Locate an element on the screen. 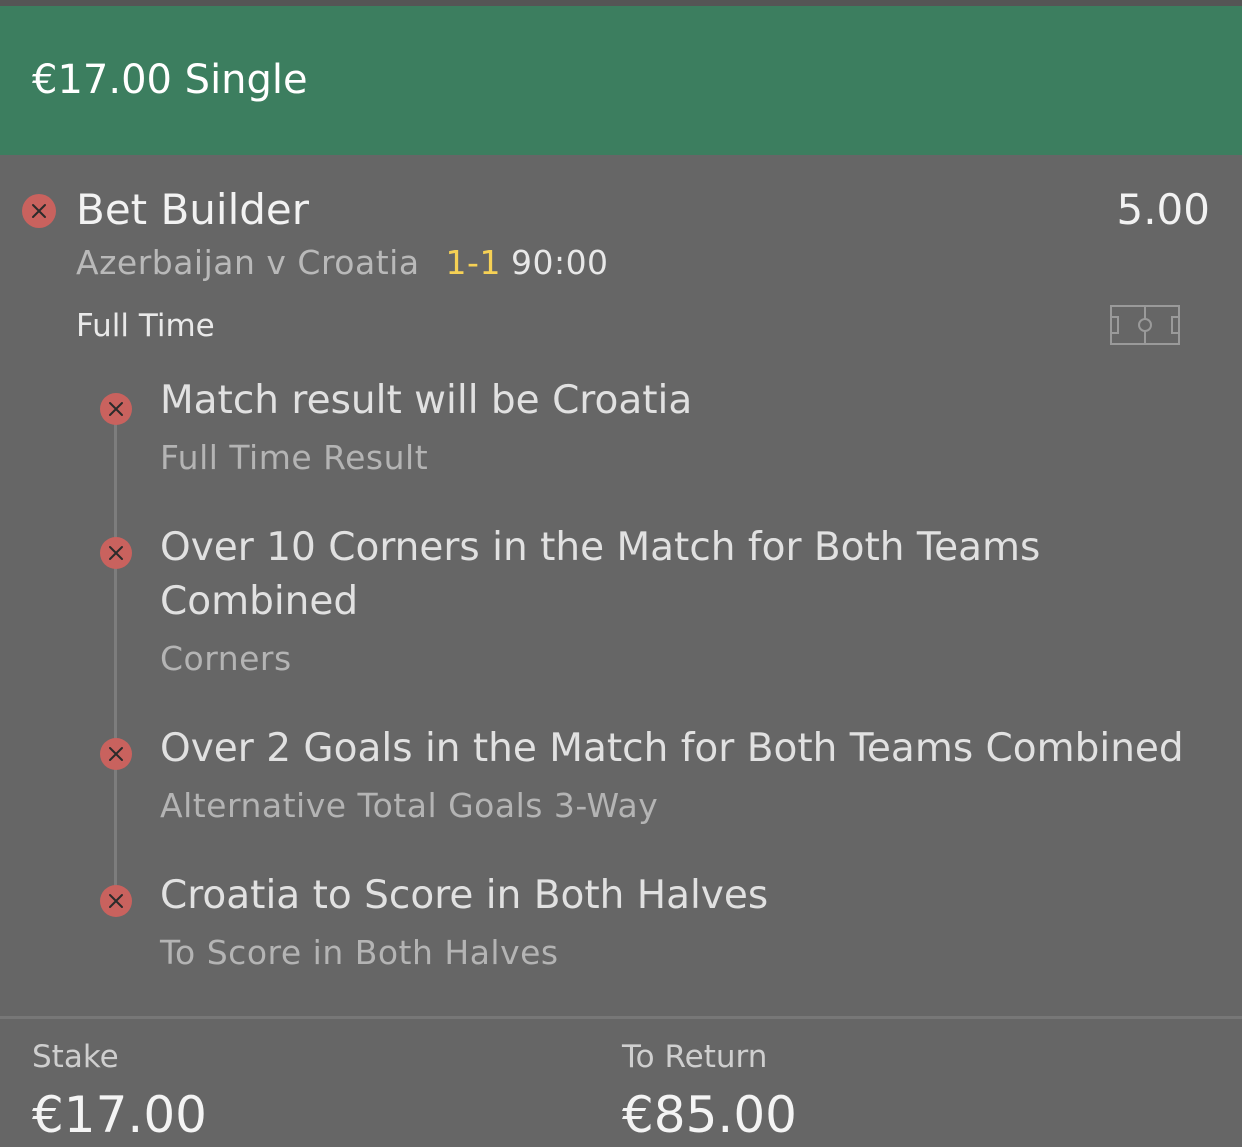 The width and height of the screenshot is (1242, 1147). selection-market: Corners is located at coordinates (226, 658).